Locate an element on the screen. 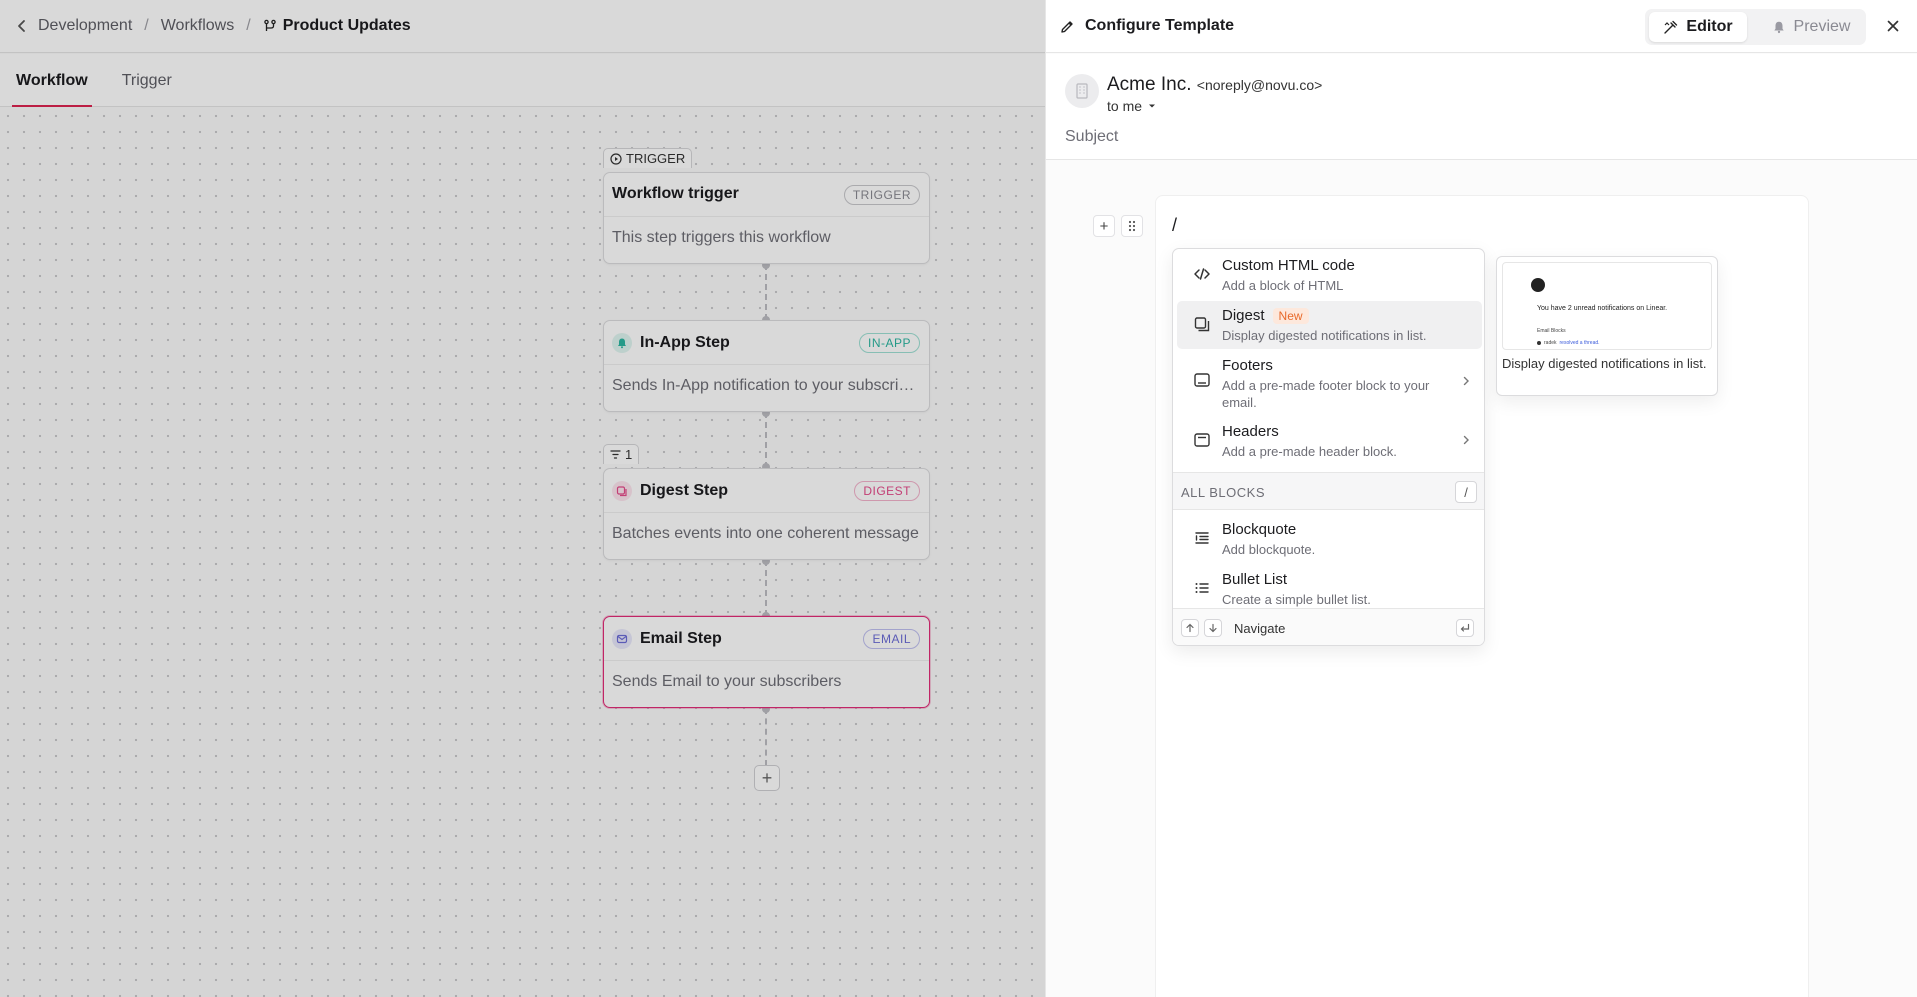  trigger-icon is located at coordinates (616, 158).